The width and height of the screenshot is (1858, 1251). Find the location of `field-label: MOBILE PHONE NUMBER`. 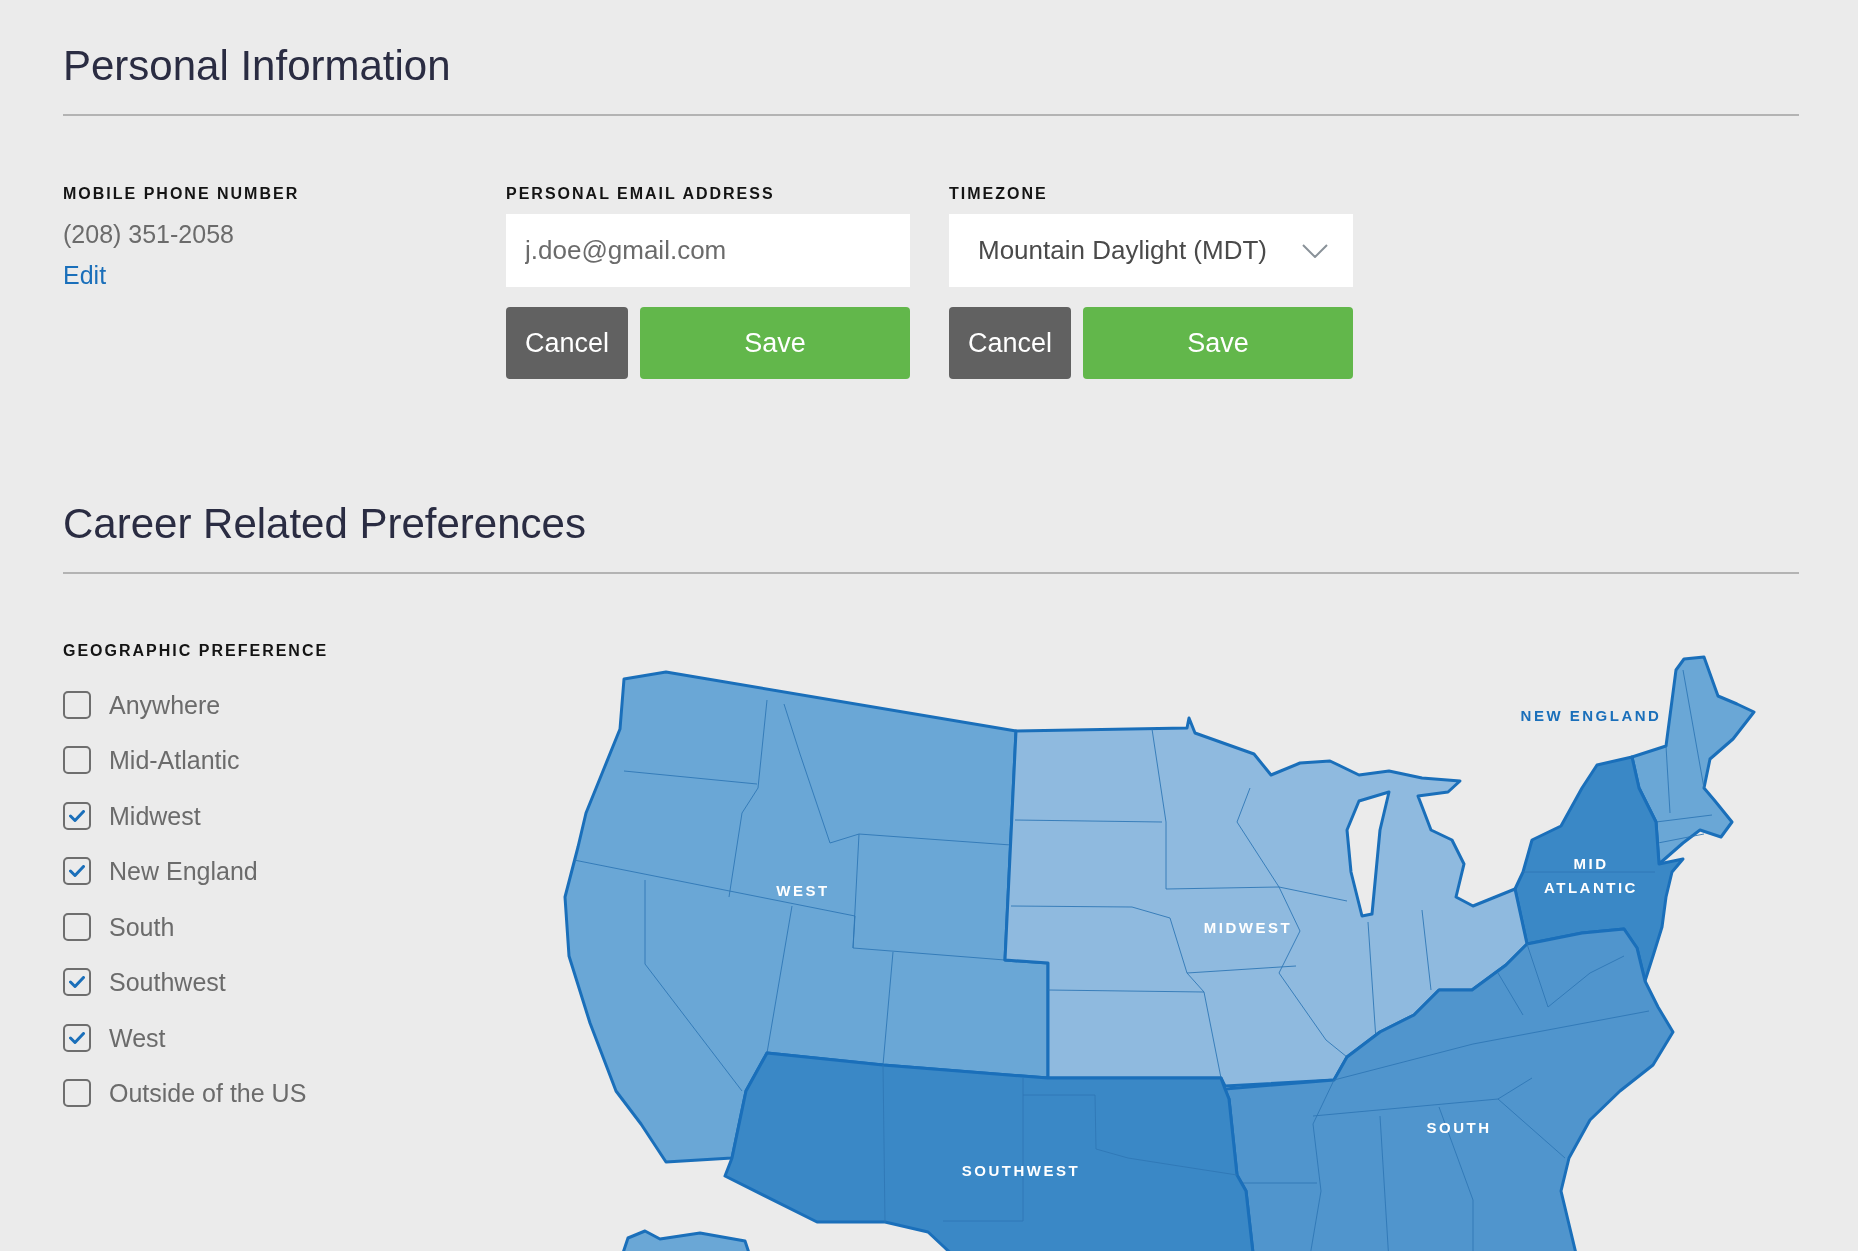

field-label: MOBILE PHONE NUMBER is located at coordinates (181, 193).